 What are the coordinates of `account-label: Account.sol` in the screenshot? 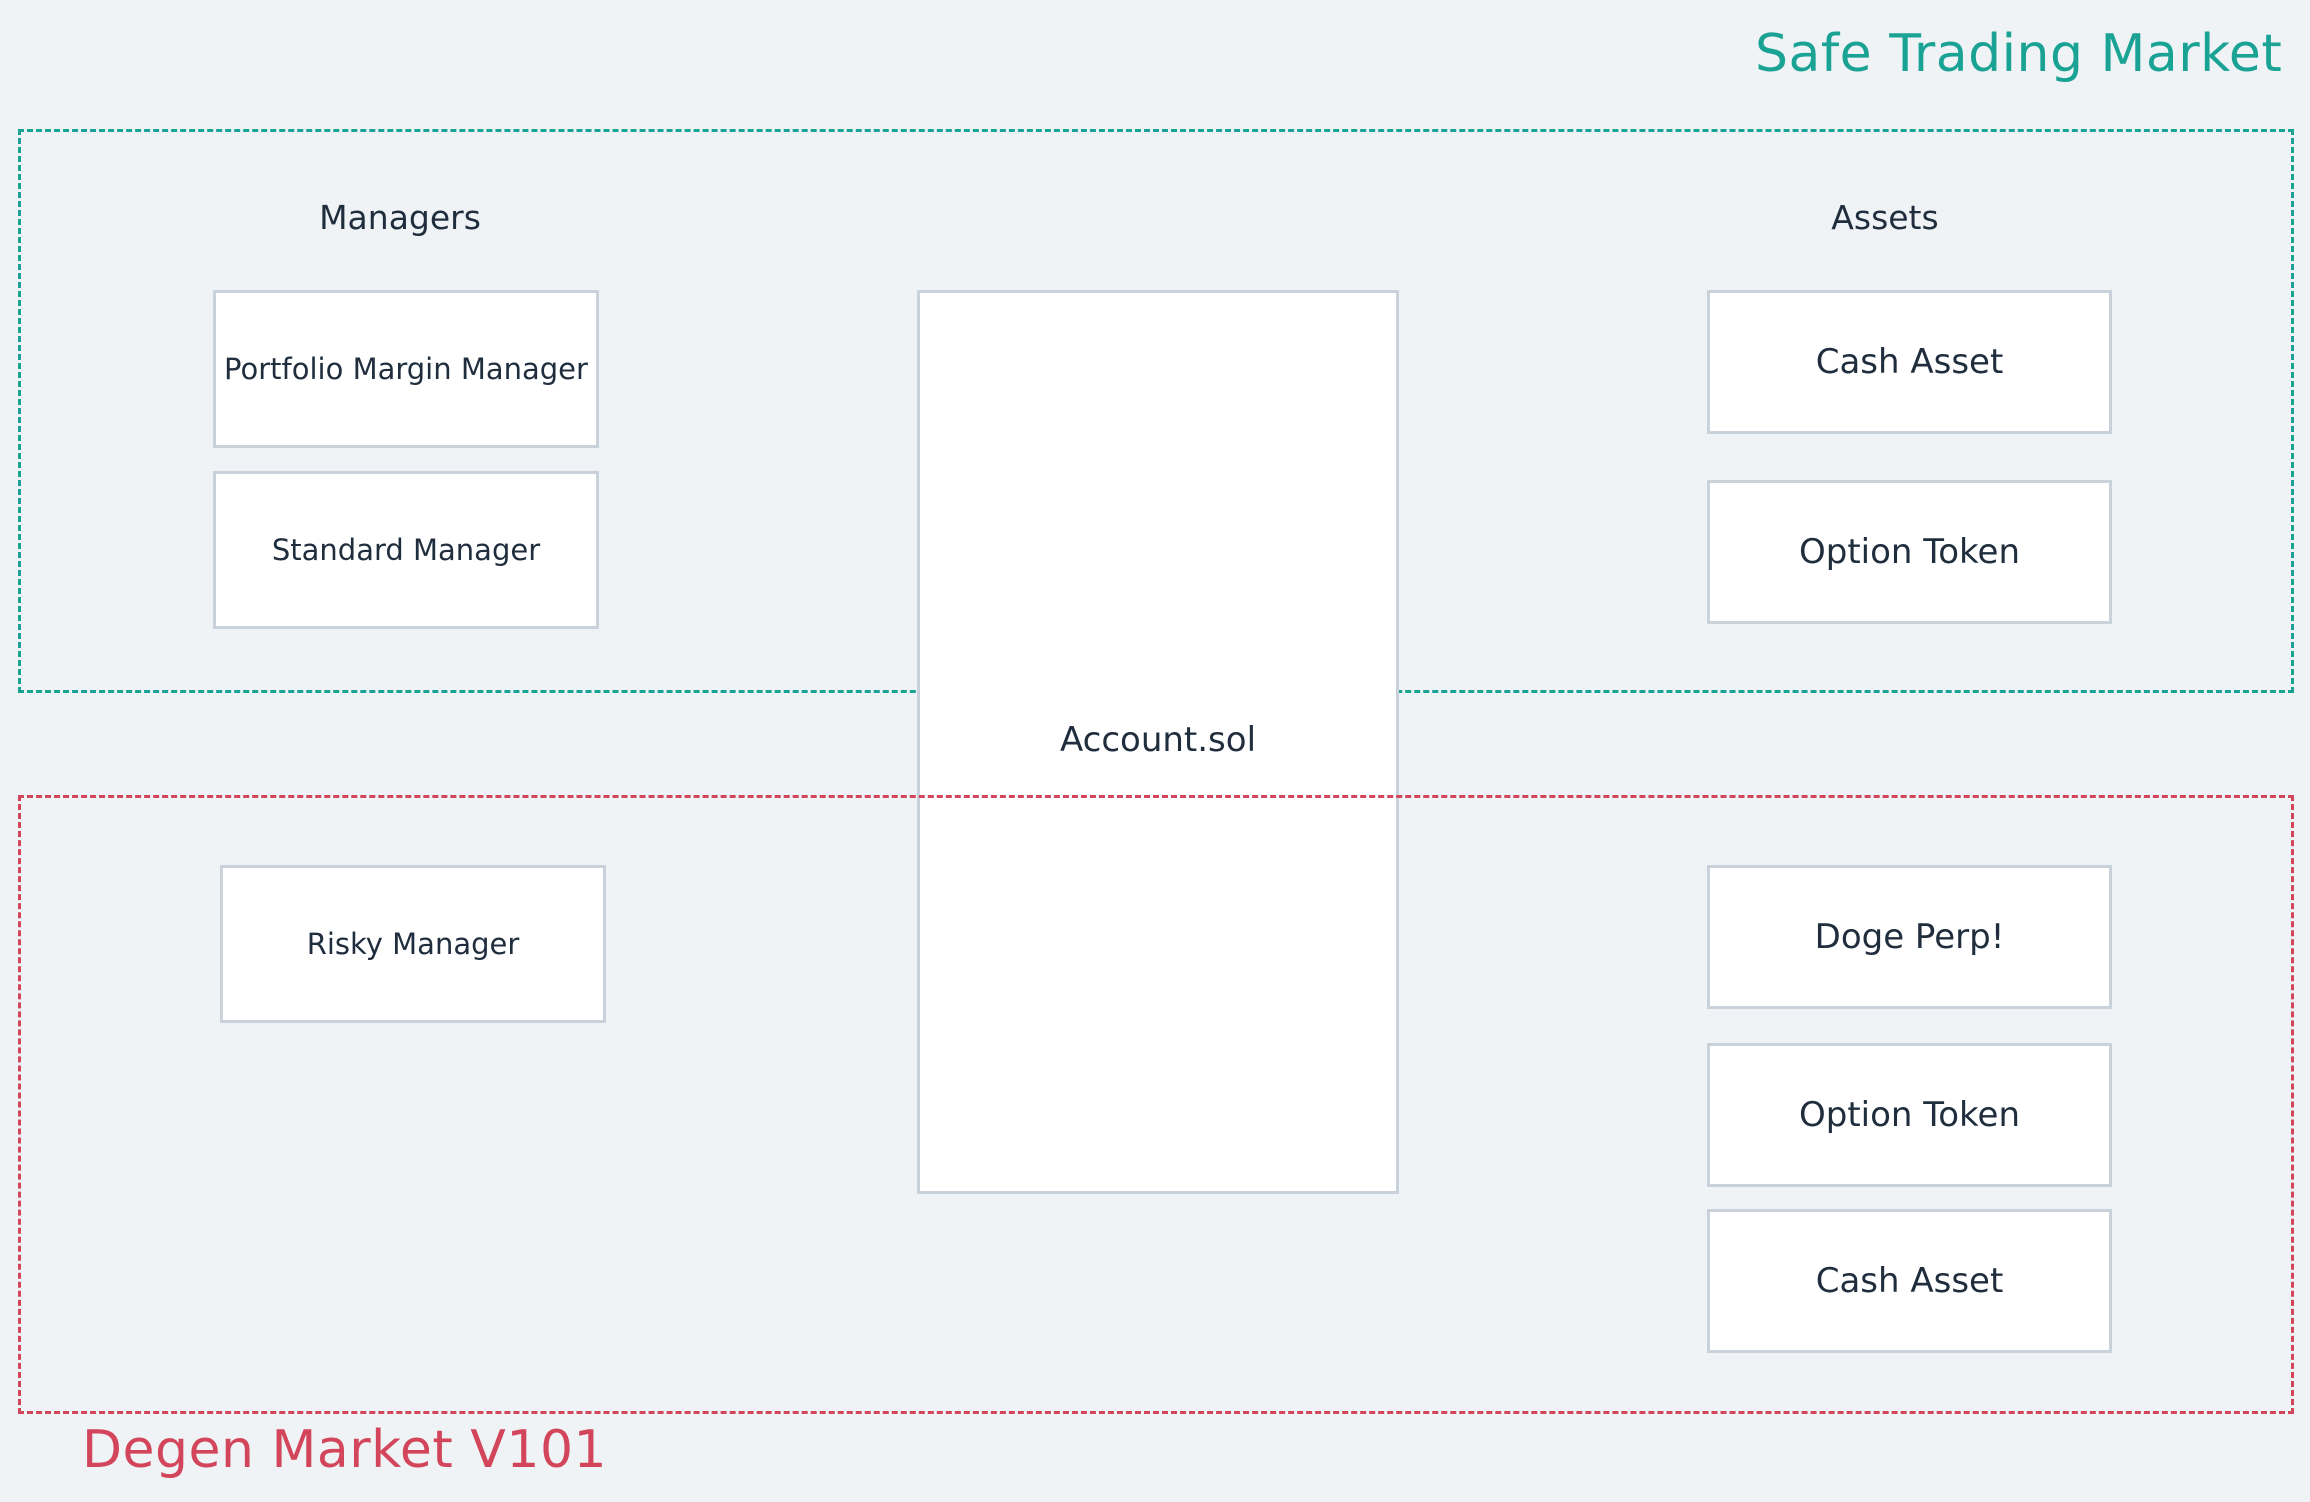 It's located at (1158, 740).